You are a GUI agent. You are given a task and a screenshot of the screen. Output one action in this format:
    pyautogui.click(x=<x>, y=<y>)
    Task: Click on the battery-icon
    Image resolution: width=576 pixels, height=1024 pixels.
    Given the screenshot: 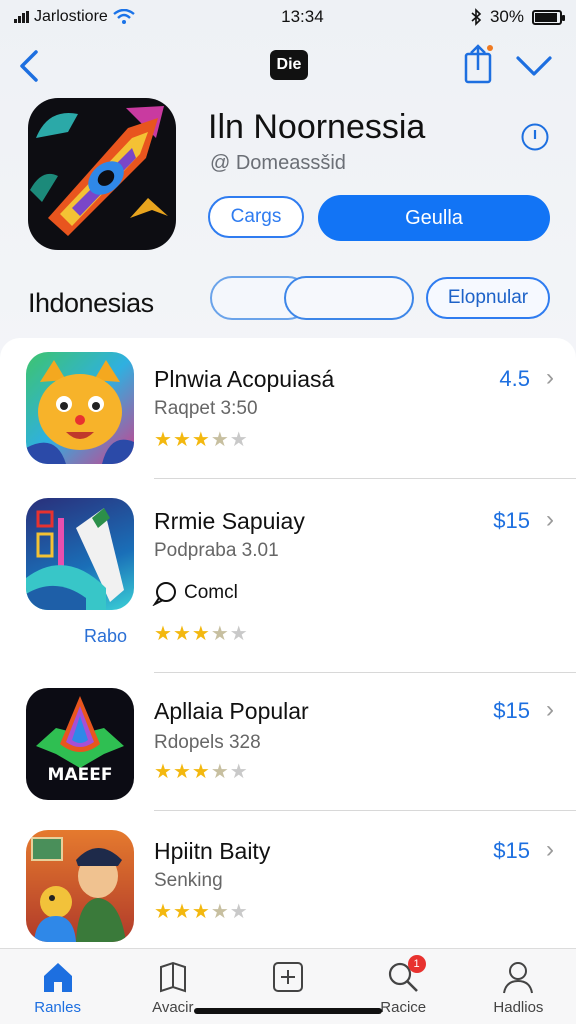 What is the action you would take?
    pyautogui.click(x=548, y=17)
    